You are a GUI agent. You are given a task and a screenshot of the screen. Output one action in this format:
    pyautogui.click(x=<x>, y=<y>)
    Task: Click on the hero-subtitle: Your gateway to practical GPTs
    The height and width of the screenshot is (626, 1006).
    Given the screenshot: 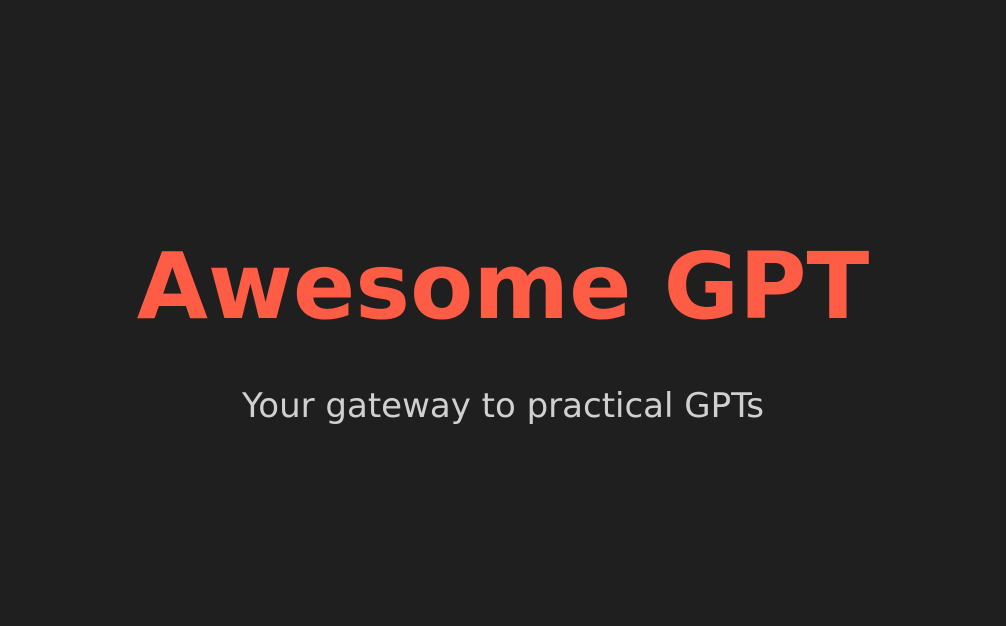 What is the action you would take?
    pyautogui.click(x=503, y=406)
    